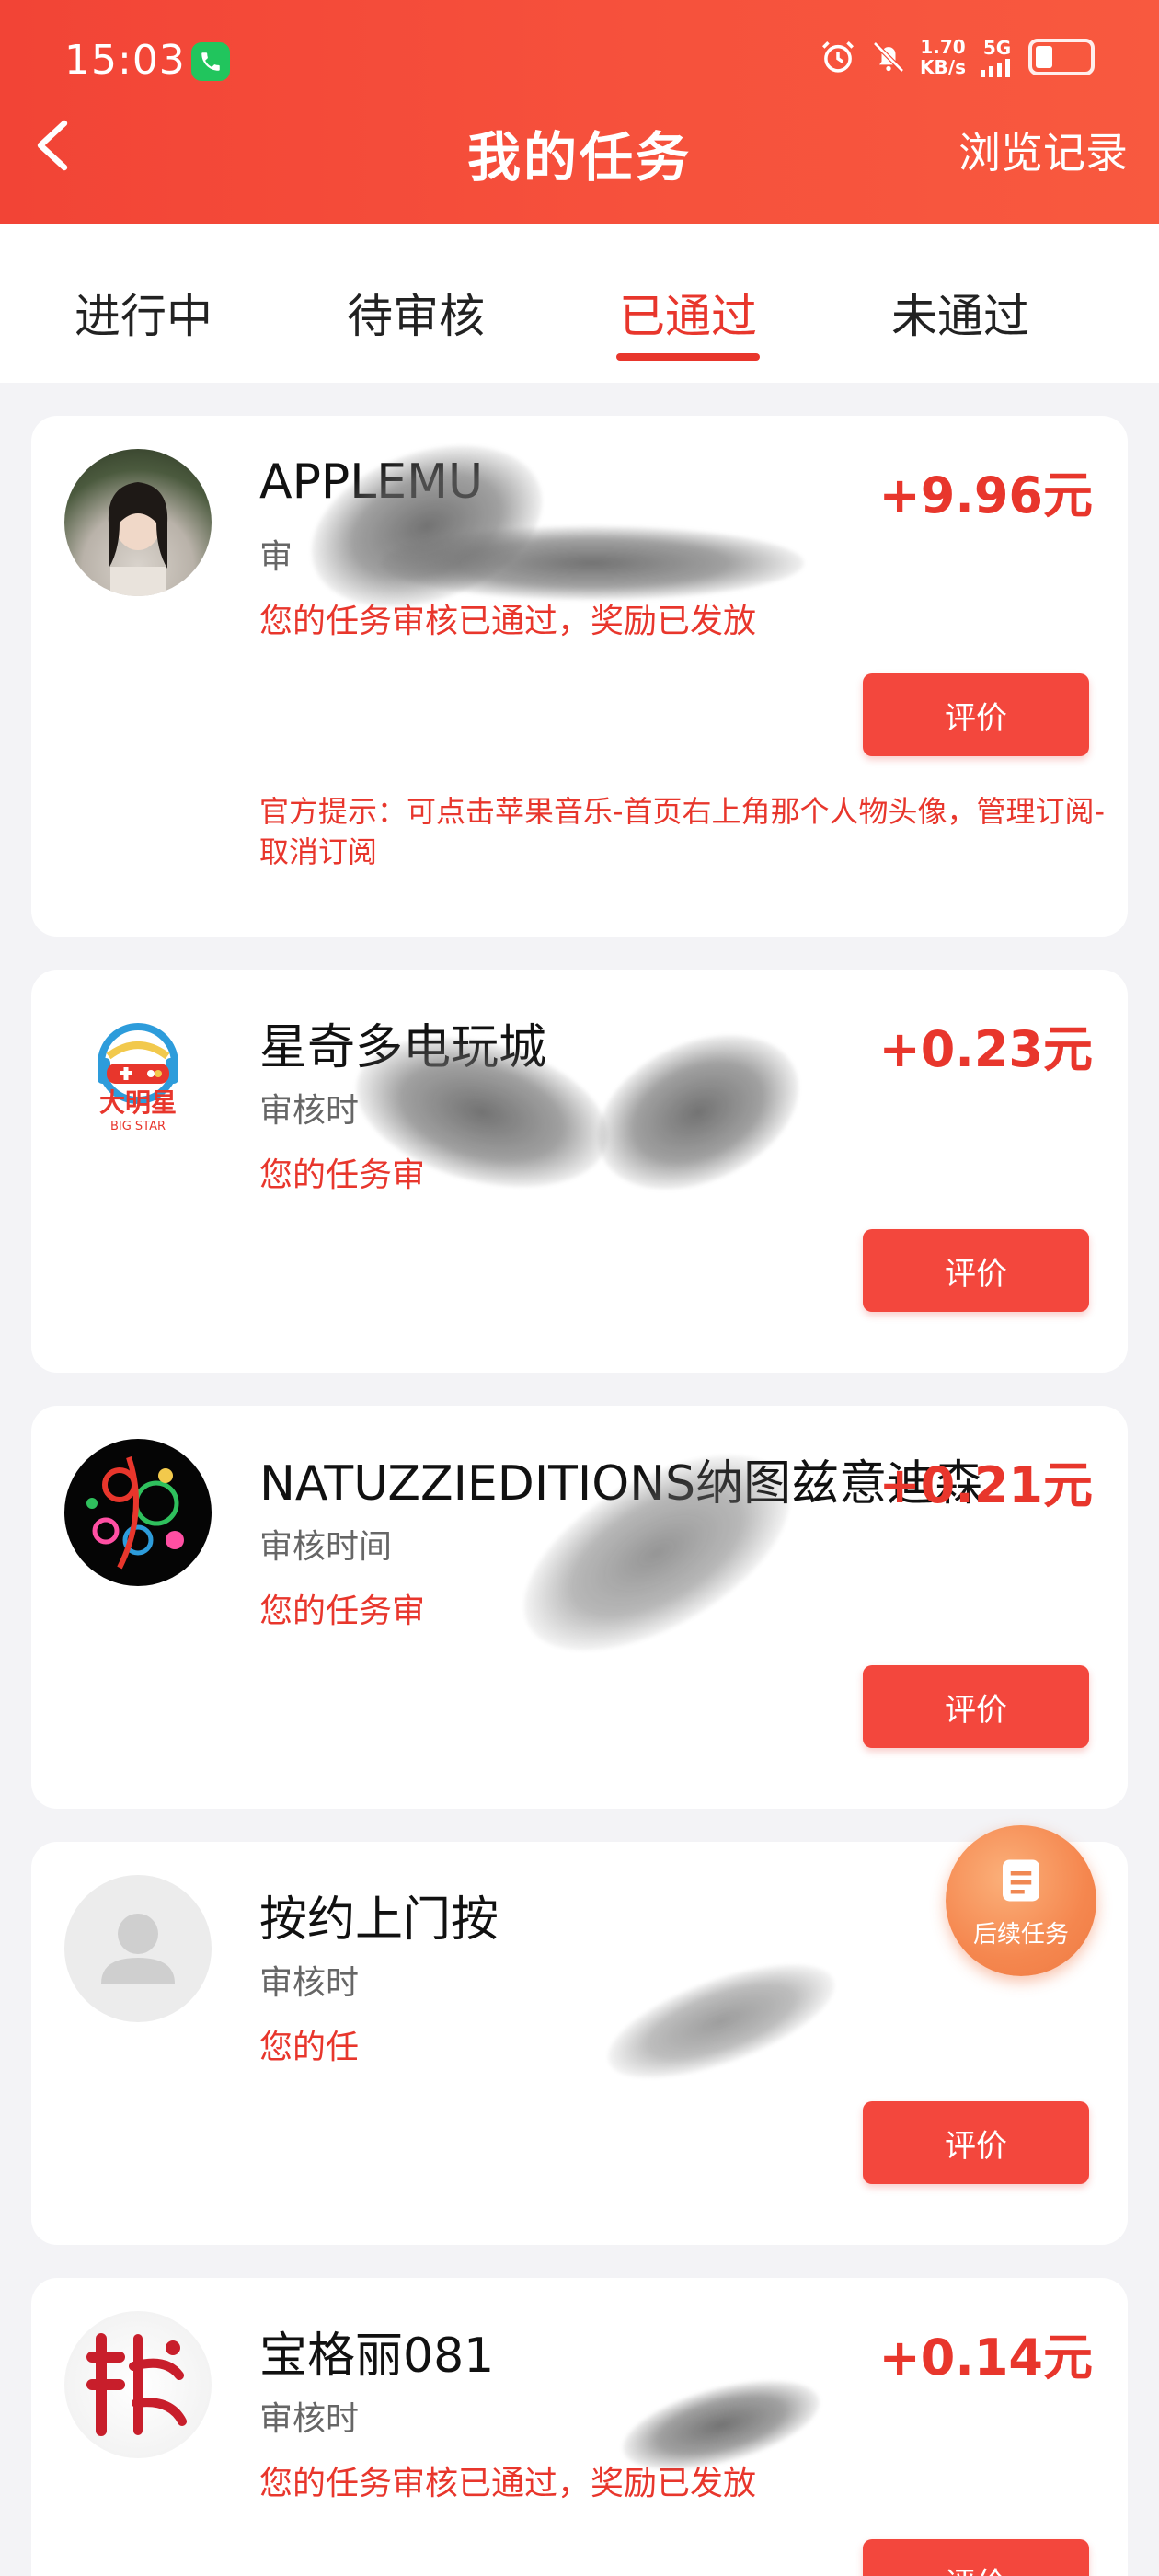 This screenshot has width=1159, height=2576. Describe the element at coordinates (985, 495) in the screenshot. I see `task-reward: +9.96元` at that location.